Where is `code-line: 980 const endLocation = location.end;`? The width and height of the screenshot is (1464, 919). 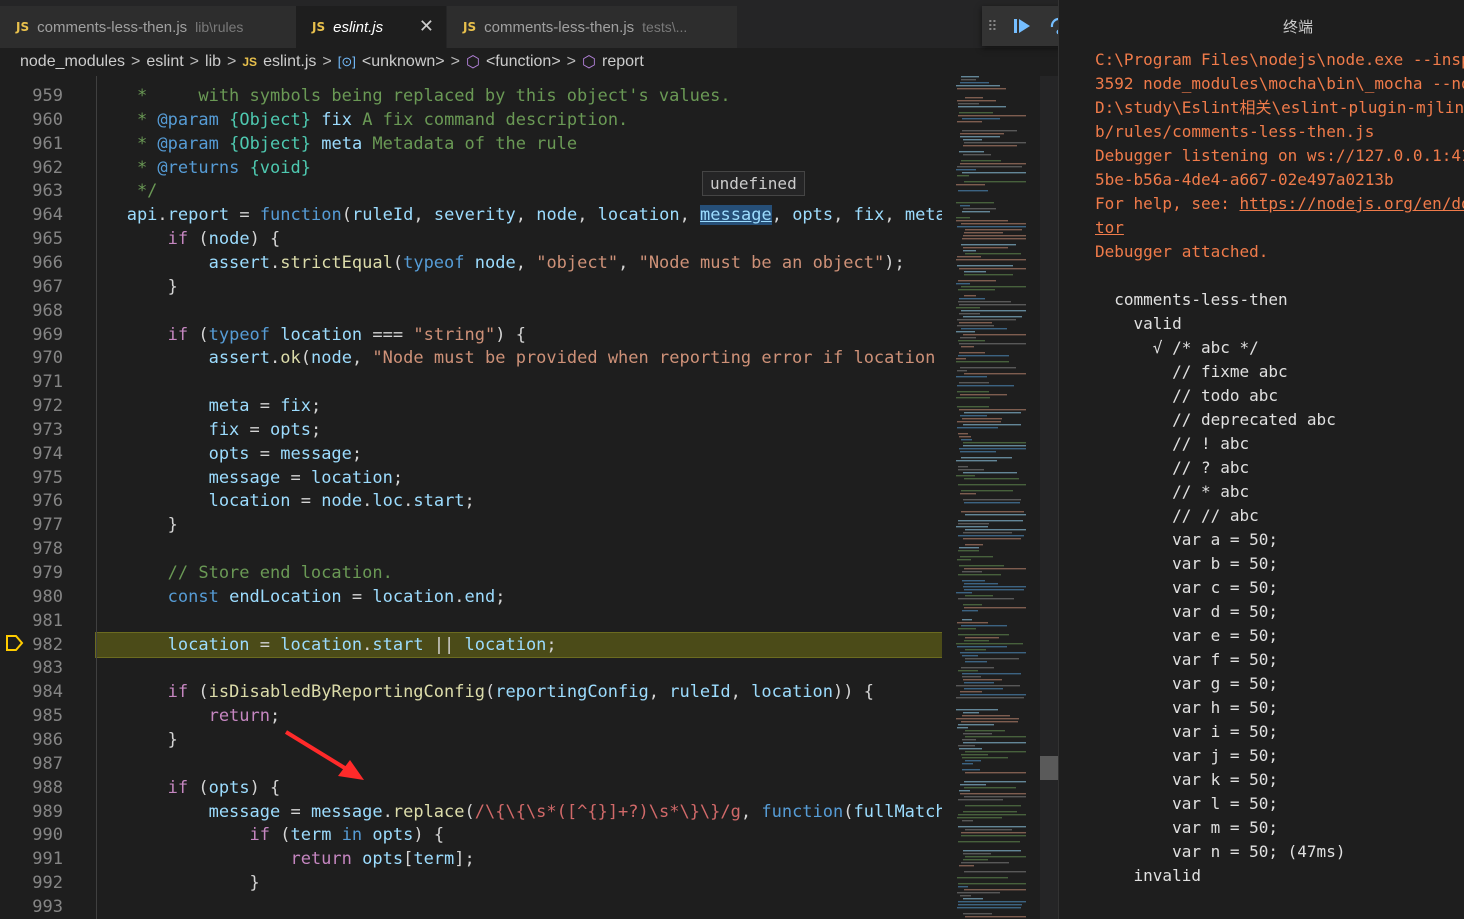 code-line: 980 const endLocation = location.end; is located at coordinates (471, 597).